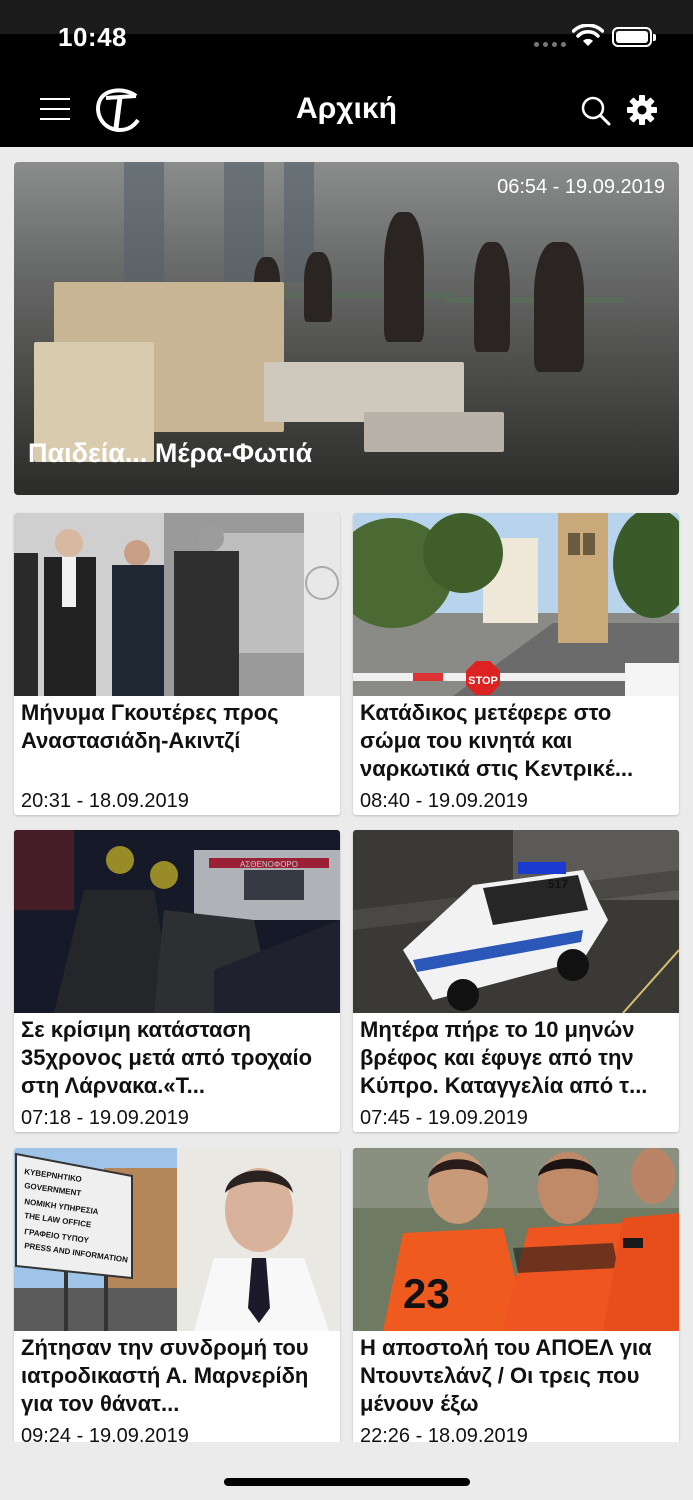  I want to click on article-date: 20:31 - 18.09.2019, so click(105, 801).